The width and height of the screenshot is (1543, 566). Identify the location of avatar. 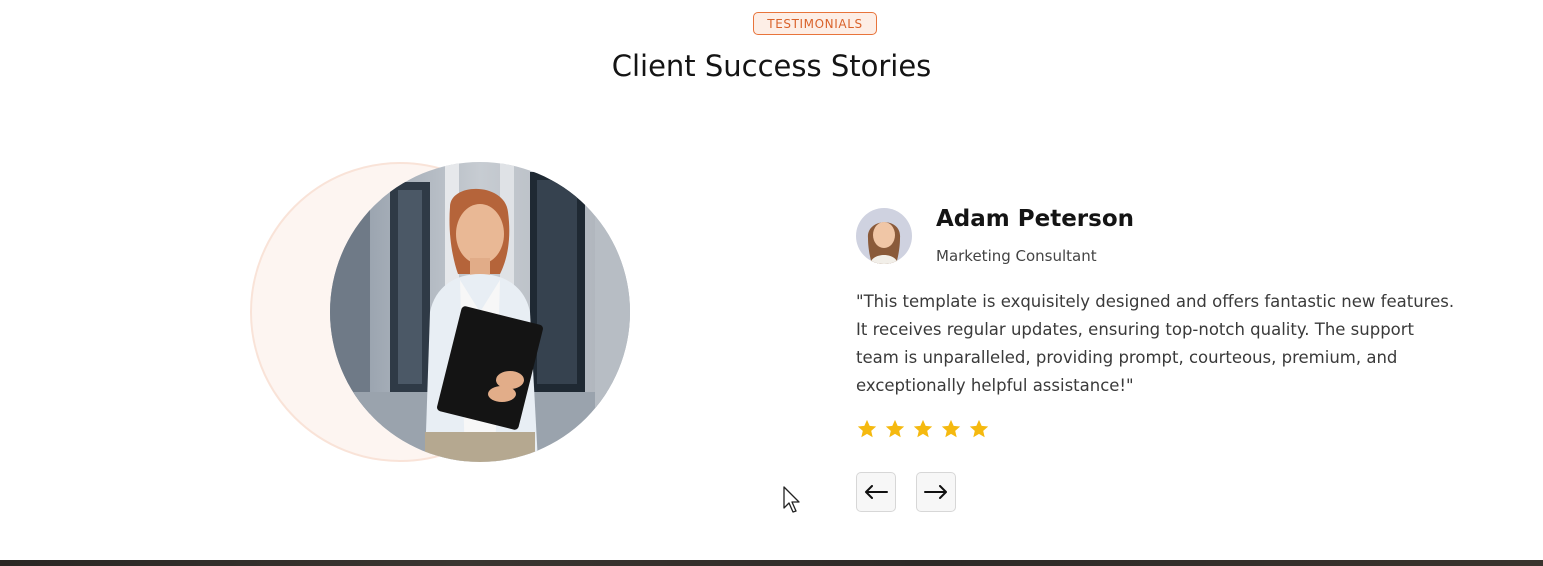
(884, 236).